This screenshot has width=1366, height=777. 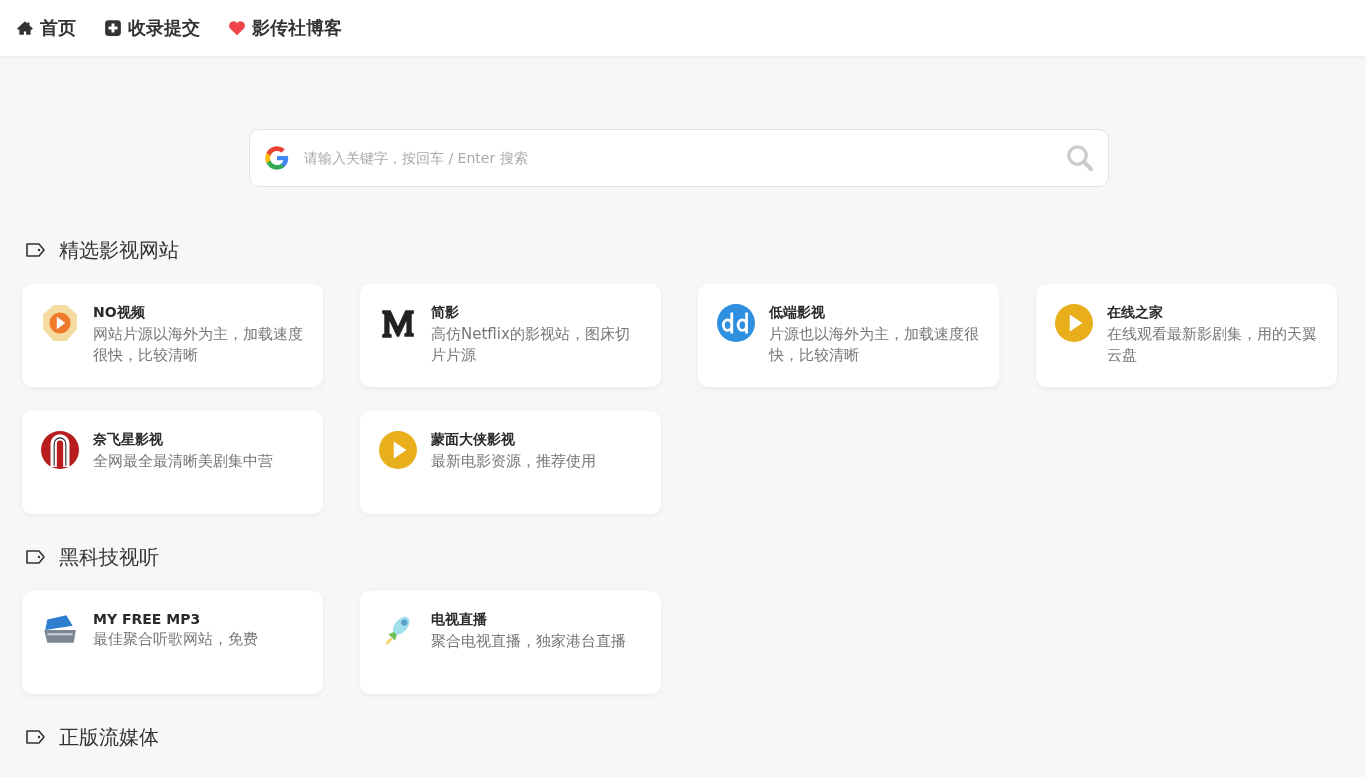 I want to click on site-title: 在线之家, so click(x=1135, y=313).